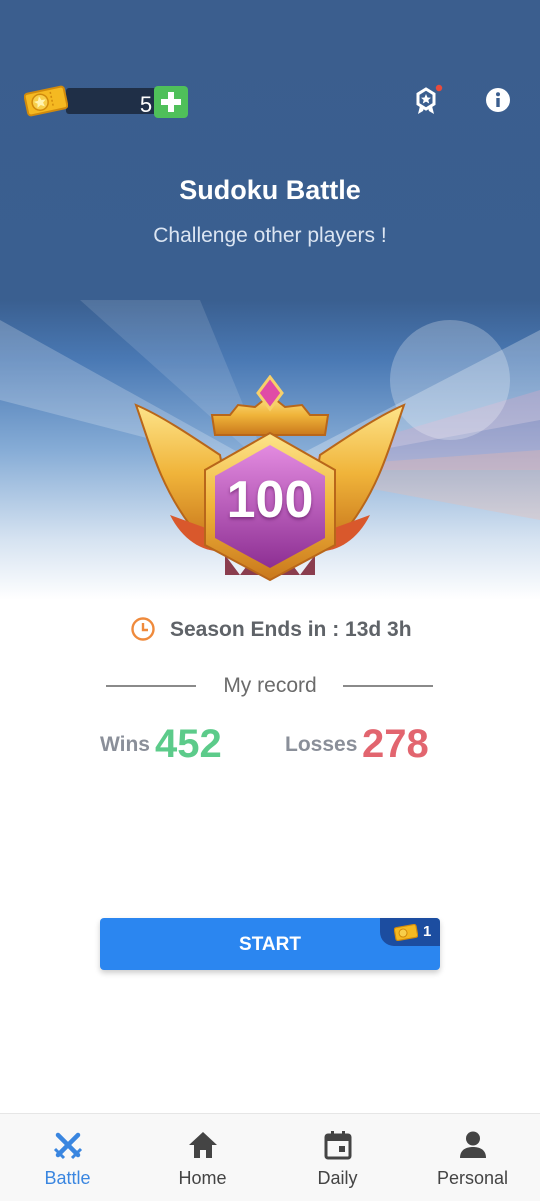  I want to click on nav-item-personal: Personal, so click(472, 1157).